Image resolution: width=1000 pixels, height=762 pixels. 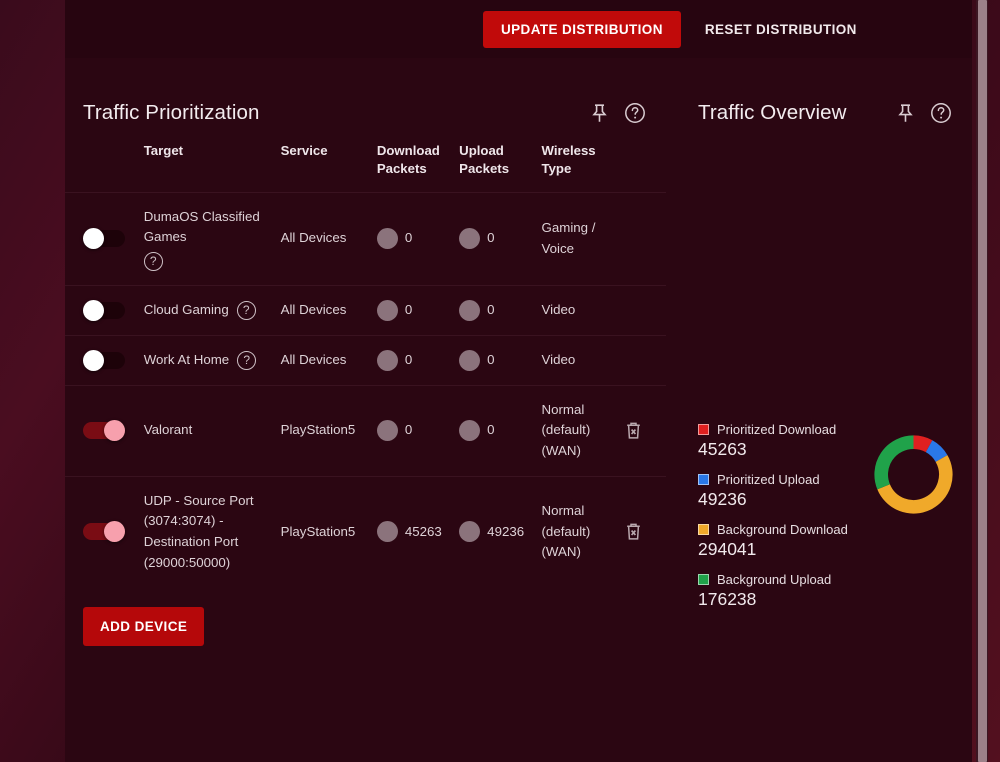 I want to click on update-distribution-button: UPDATE DISTRIBUTION, so click(x=582, y=29).